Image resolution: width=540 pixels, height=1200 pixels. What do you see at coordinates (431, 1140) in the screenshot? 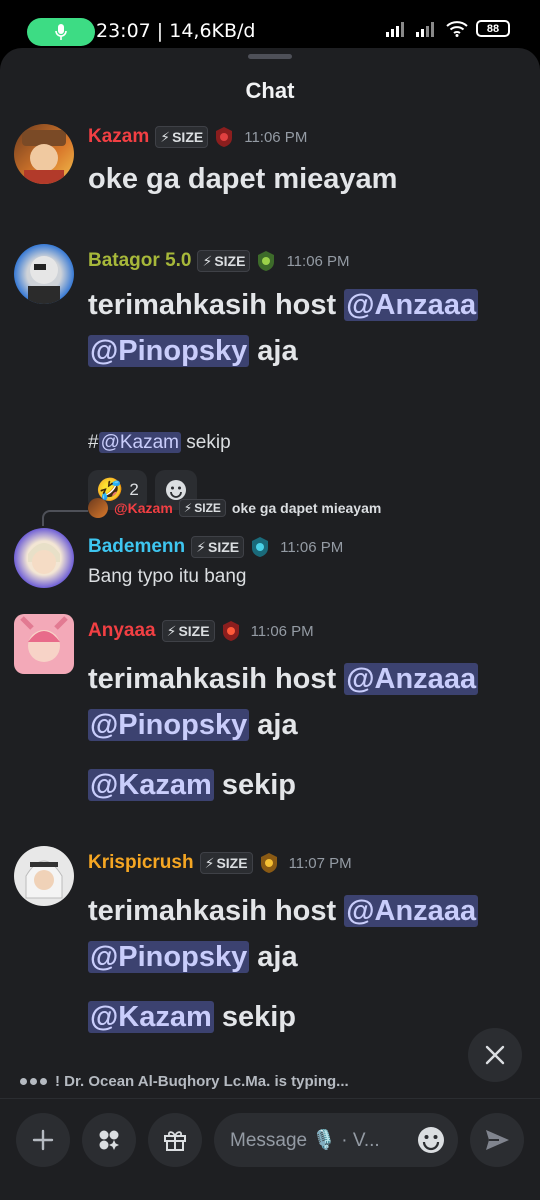
I see `smile-icon` at bounding box center [431, 1140].